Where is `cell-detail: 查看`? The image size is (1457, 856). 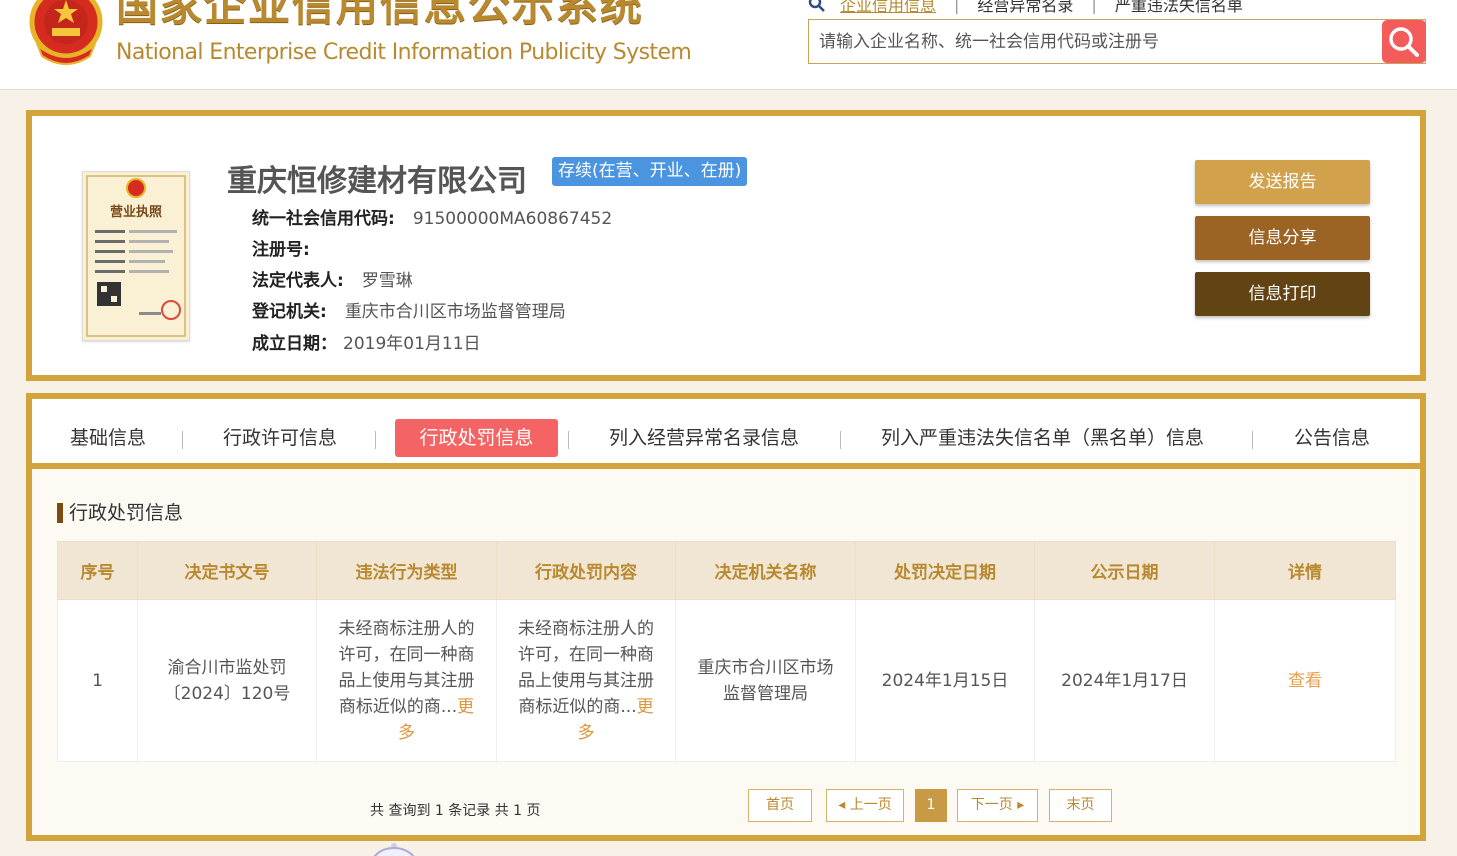 cell-detail: 查看 is located at coordinates (1305, 680).